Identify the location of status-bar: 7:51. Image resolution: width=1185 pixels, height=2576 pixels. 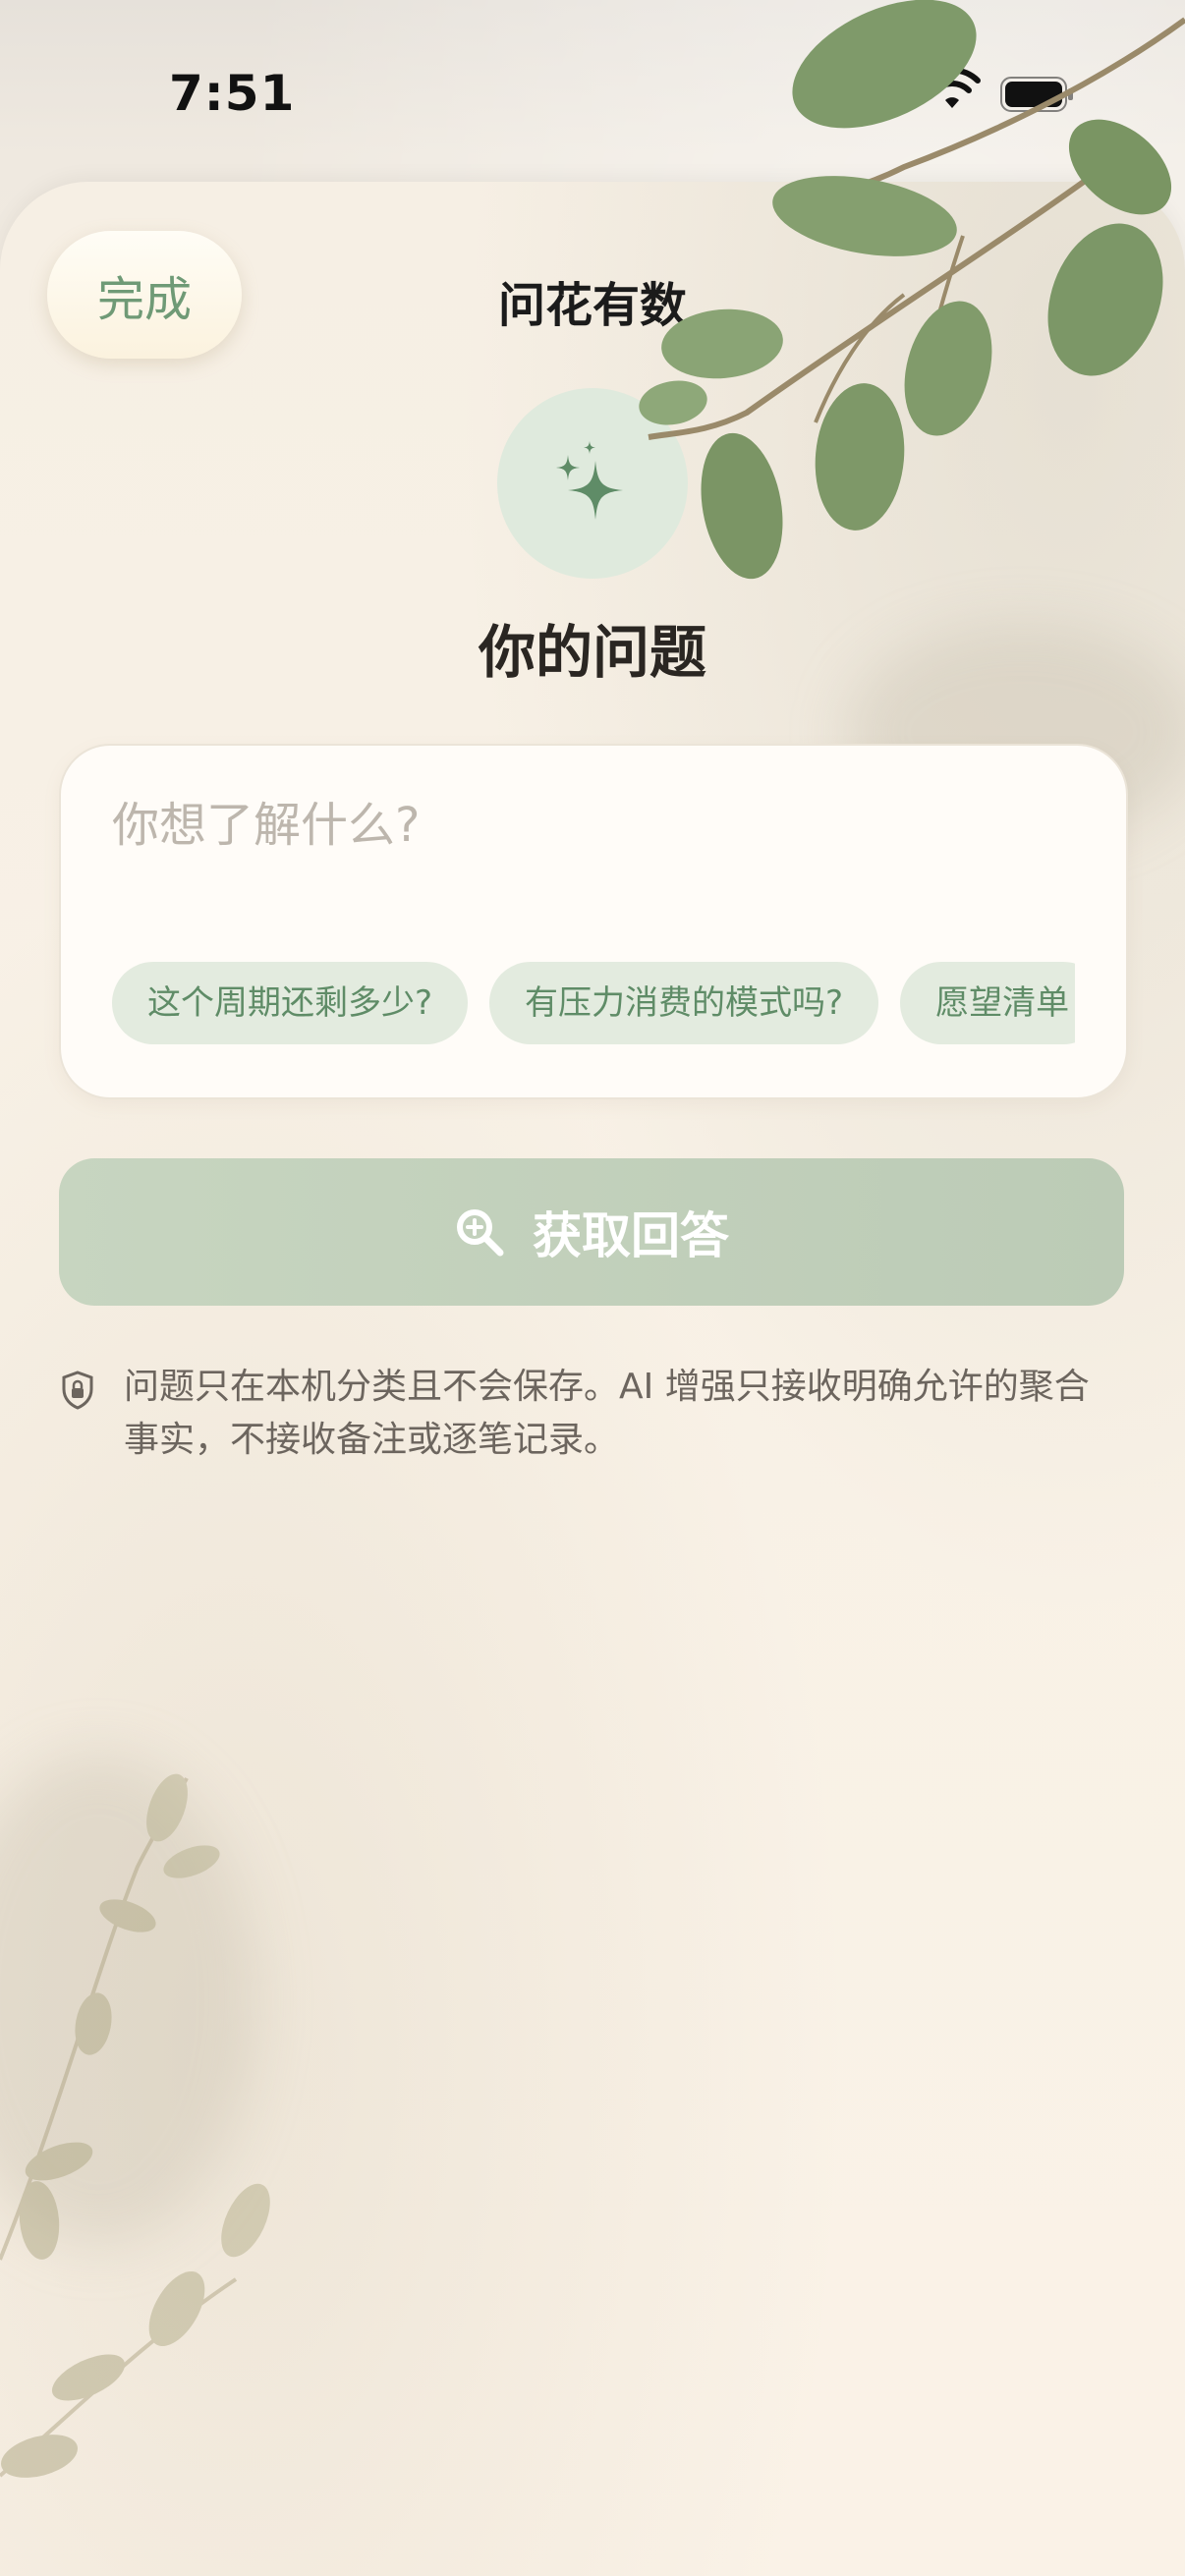
(592, 91).